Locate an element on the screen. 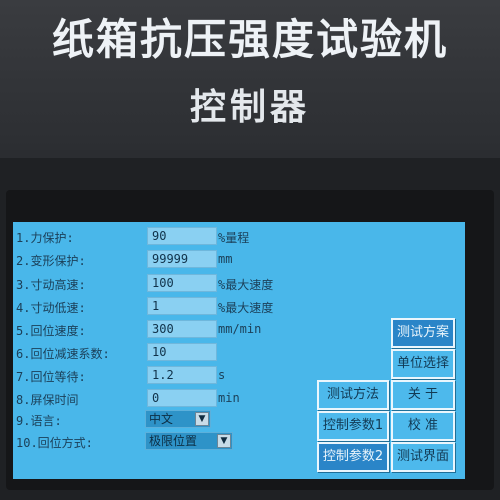  setting-label: 3.寸动高速: is located at coordinates (51, 285).